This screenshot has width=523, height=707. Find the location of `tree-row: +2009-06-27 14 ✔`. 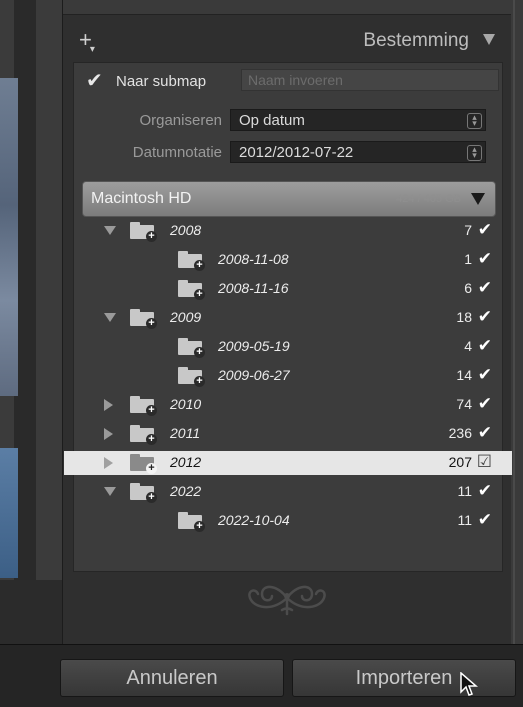

tree-row: +2009-06-27 14 ✔ is located at coordinates (288, 376).